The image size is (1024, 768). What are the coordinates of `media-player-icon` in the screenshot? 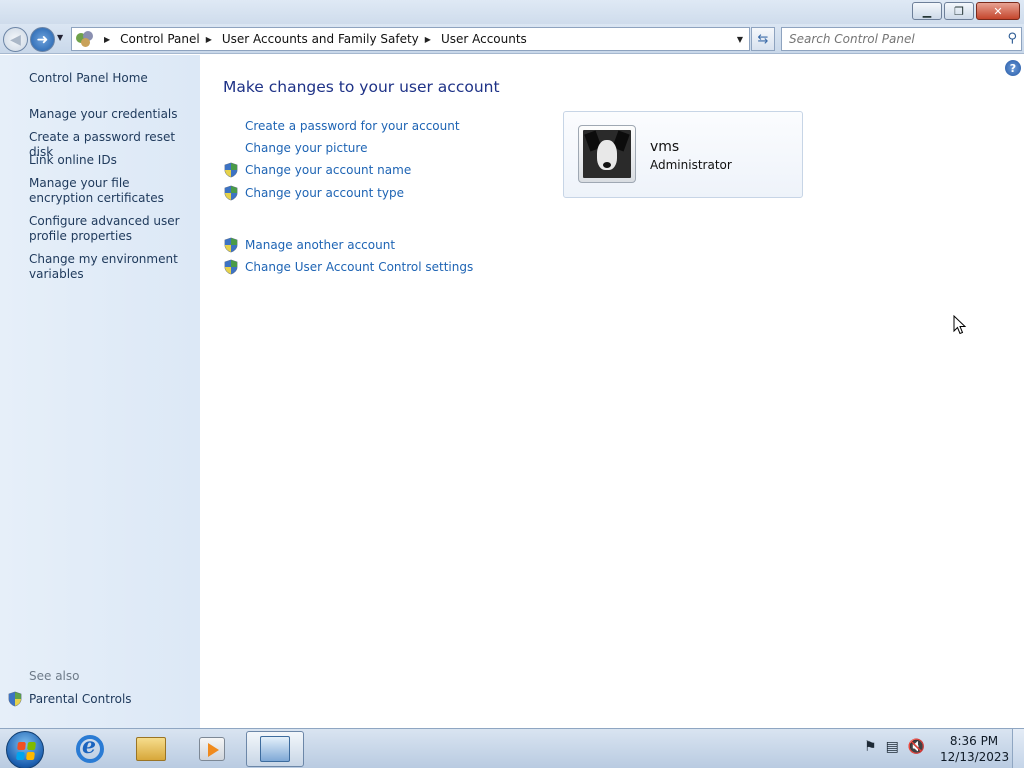 It's located at (212, 749).